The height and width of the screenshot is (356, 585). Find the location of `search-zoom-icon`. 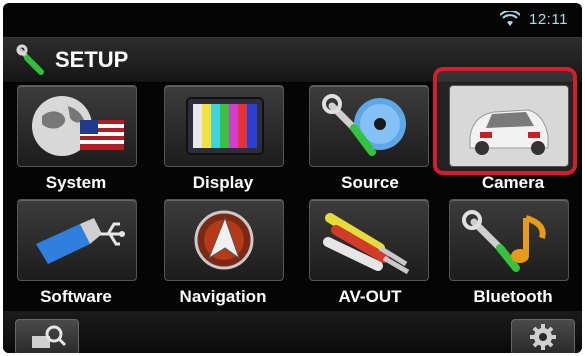

search-zoom-icon is located at coordinates (49, 336).